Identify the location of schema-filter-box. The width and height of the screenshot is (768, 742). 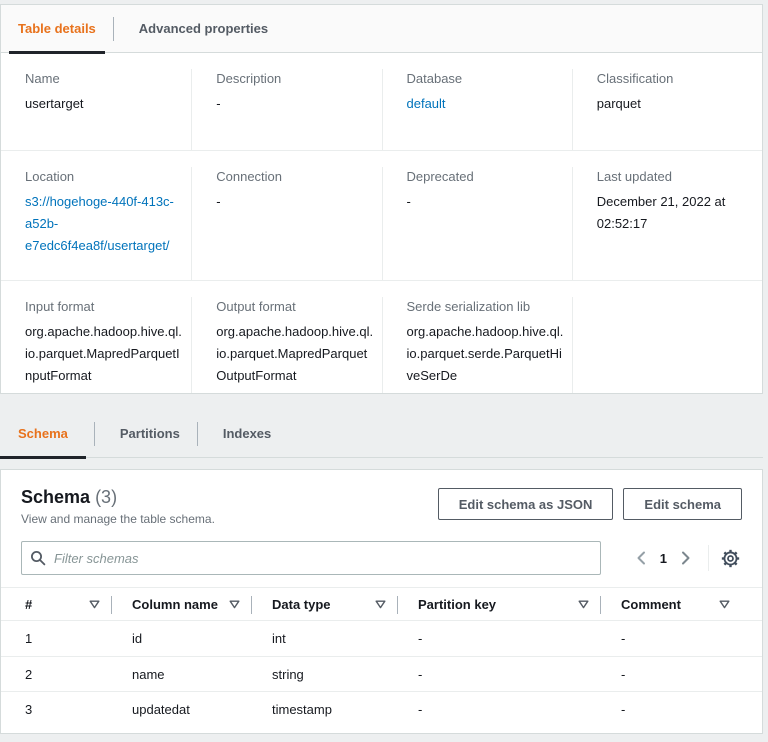
(311, 558).